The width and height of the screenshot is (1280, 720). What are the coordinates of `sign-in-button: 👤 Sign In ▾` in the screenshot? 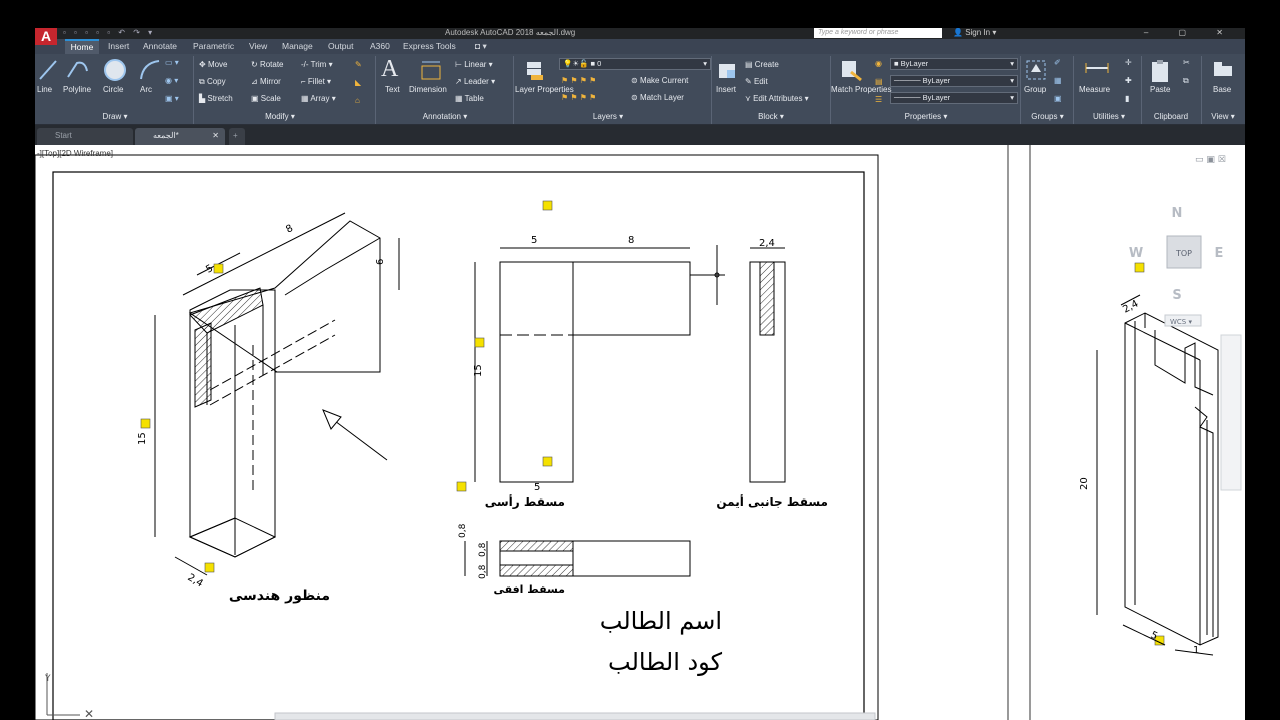 It's located at (974, 32).